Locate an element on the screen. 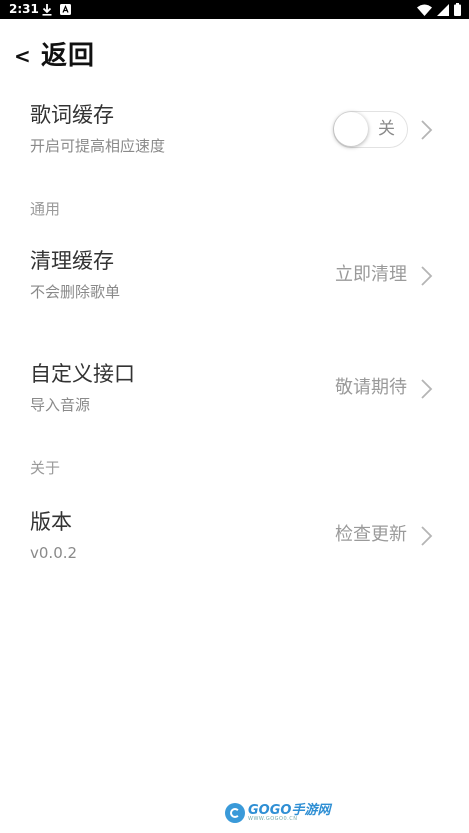 This screenshot has width=469, height=833. version-row: 版本 v0.0.2 检查更新 is located at coordinates (234, 536).